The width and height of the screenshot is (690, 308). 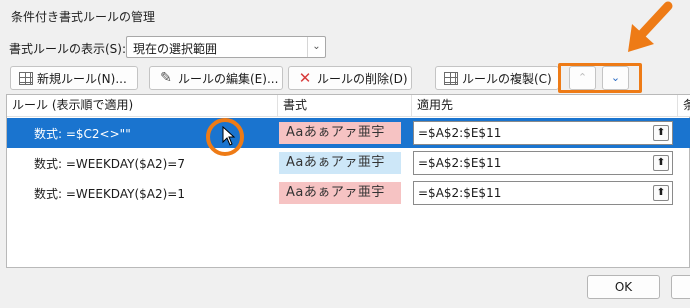 I want to click on column-header-rule: ルール (表示順で適用), so click(x=142, y=106).